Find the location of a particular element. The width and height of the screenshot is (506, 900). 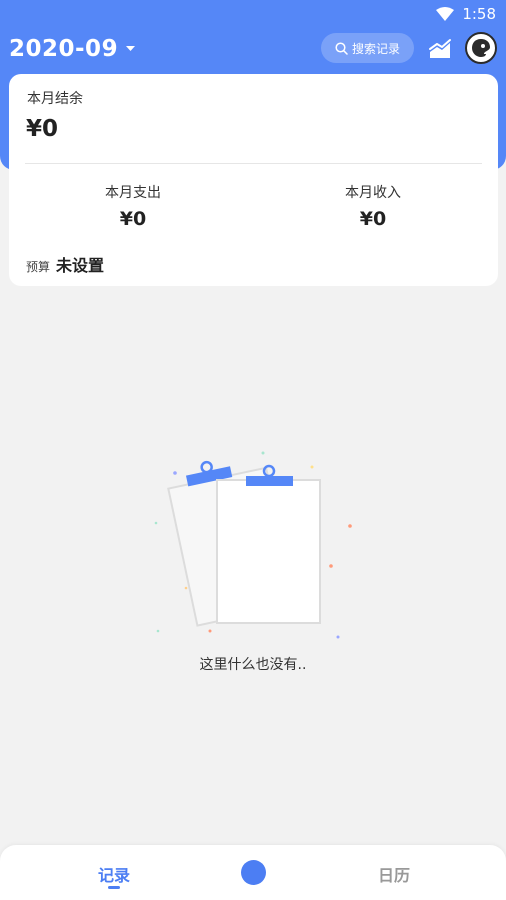

search-label: 搜索记录 is located at coordinates (375, 48).